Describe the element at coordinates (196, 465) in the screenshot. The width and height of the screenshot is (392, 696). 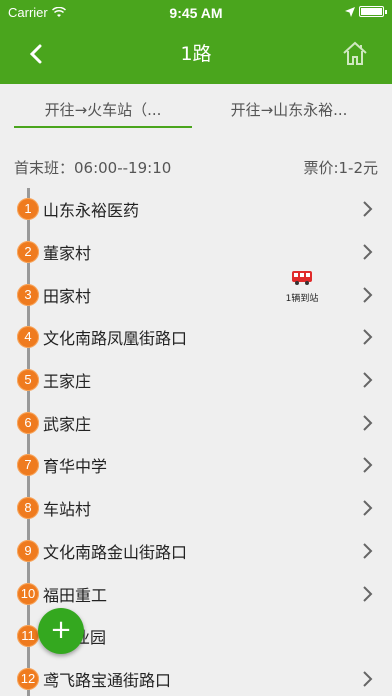
I see `stop-item-7: 7 育华中学` at that location.